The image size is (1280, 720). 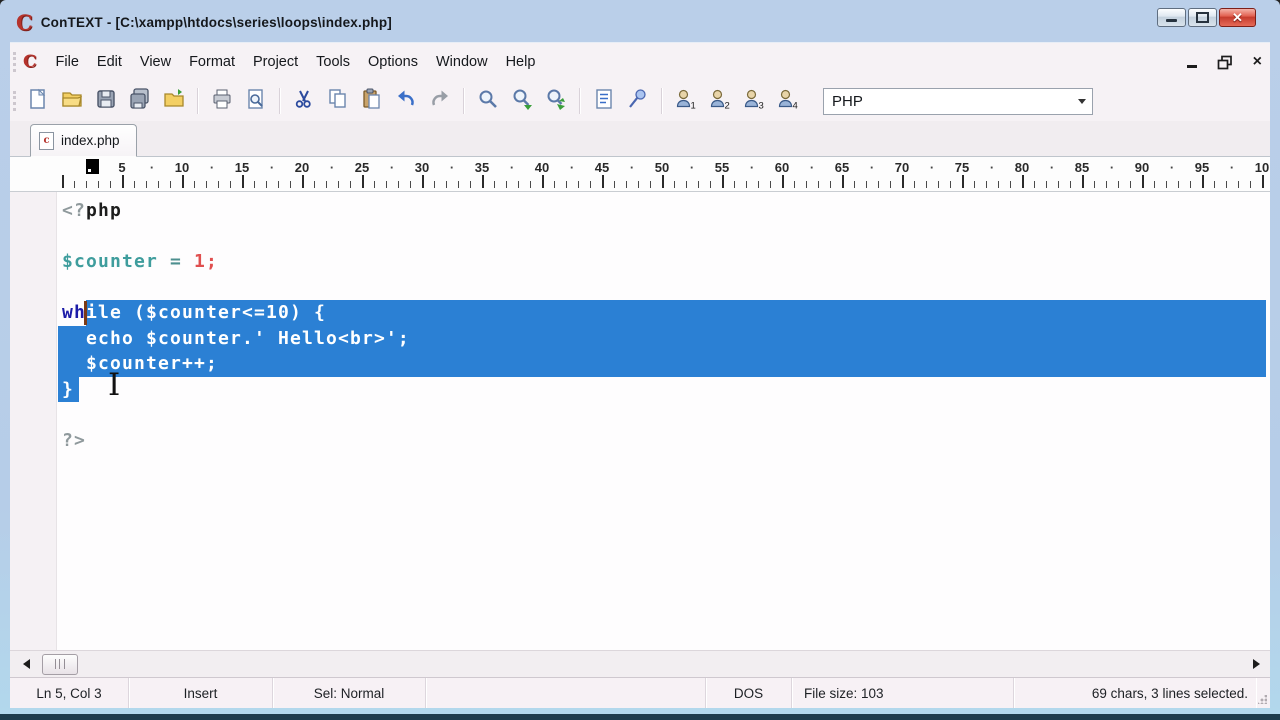 I want to click on svg-text: 2, so click(x=727, y=105).